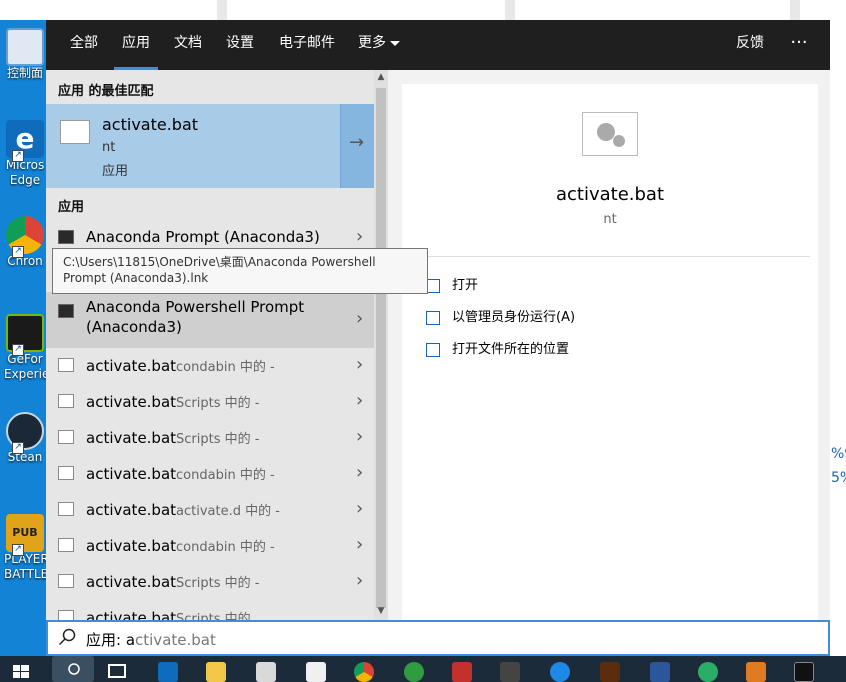 The height and width of the screenshot is (682, 846). Describe the element at coordinates (84, 45) in the screenshot. I see `tab-all: 全部` at that location.